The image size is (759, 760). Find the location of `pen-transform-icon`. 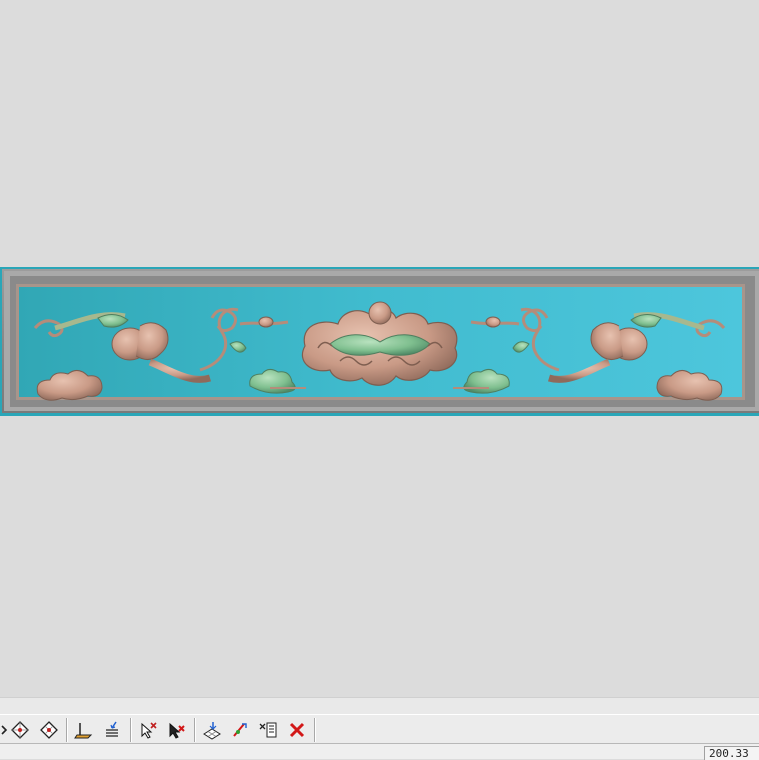

pen-transform-icon is located at coordinates (240, 730).